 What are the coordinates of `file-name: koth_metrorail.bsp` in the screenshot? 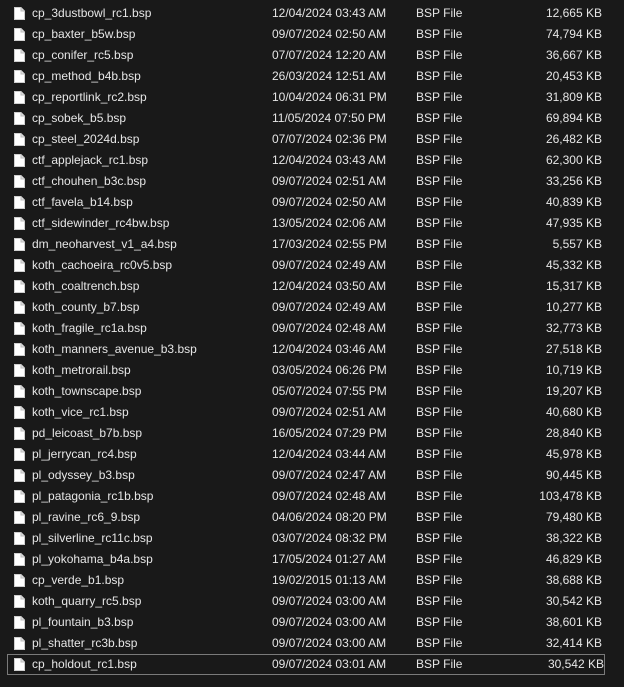 It's located at (81, 370).